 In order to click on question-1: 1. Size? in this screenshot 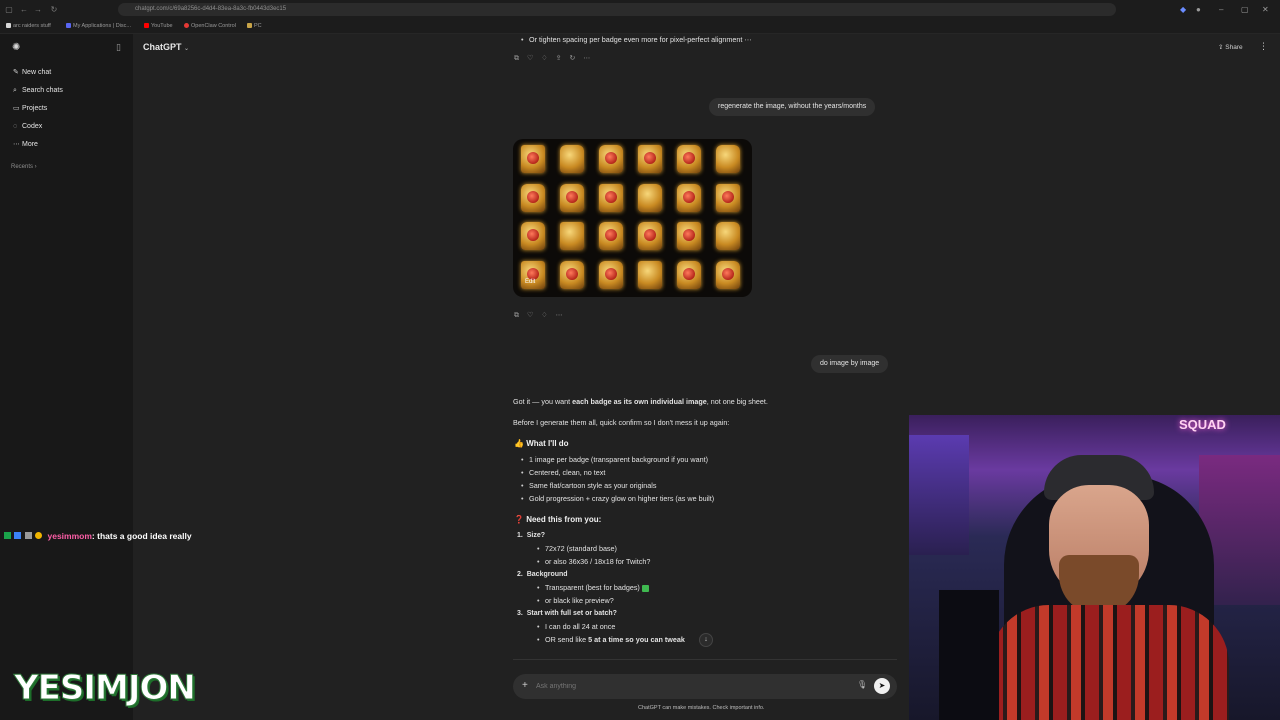, I will do `click(531, 535)`.